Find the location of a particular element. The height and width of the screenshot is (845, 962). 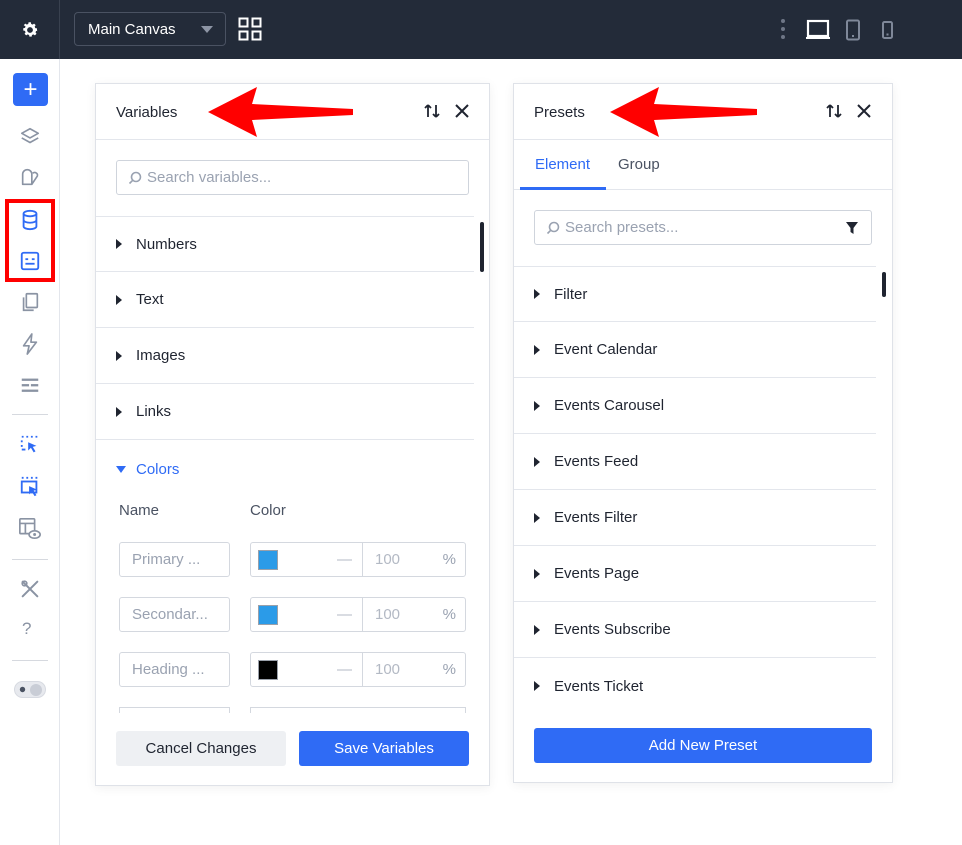

gear-icon is located at coordinates (30, 29).